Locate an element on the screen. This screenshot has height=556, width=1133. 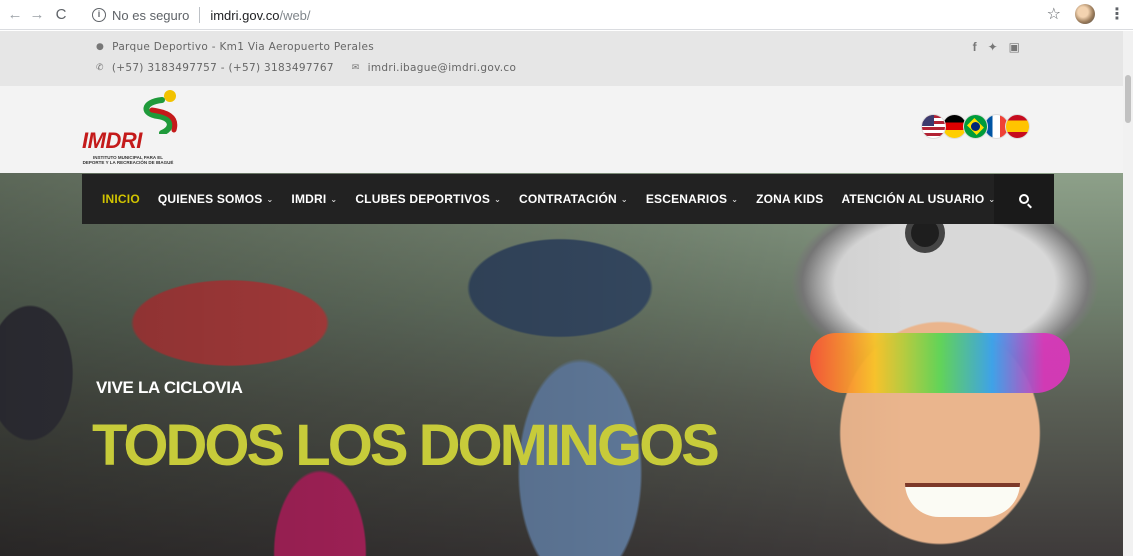
nav-item-zona-kids: ZONA KIDS is located at coordinates (789, 199).